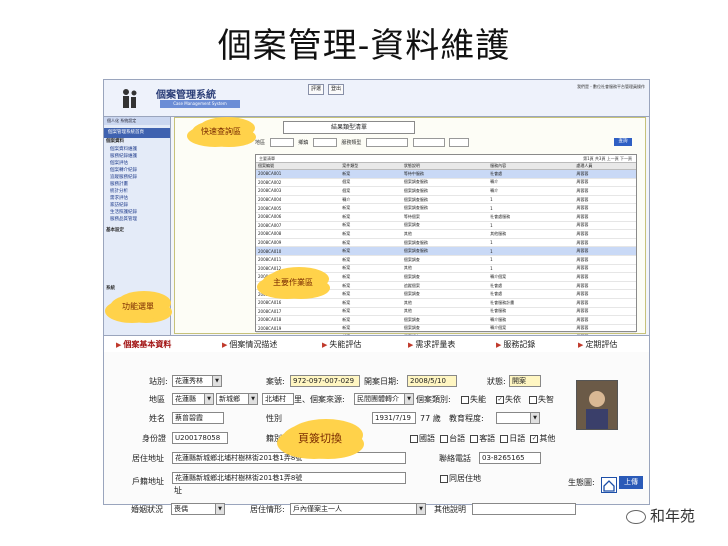 The height and width of the screenshot is (546, 728). Describe the element at coordinates (660, 515) in the screenshot. I see `watermark: 和年苑` at that location.